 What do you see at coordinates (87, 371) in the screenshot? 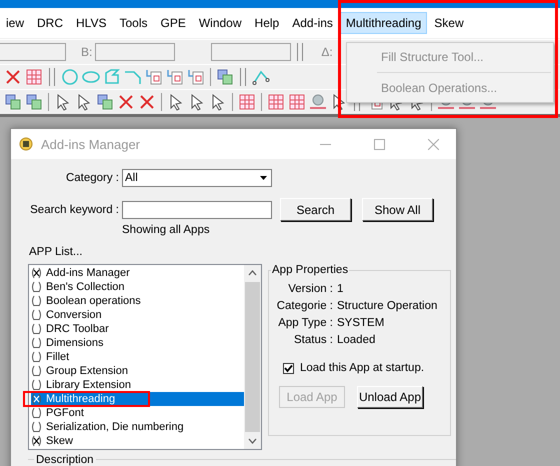
I see `item-name: Group Extension` at bounding box center [87, 371].